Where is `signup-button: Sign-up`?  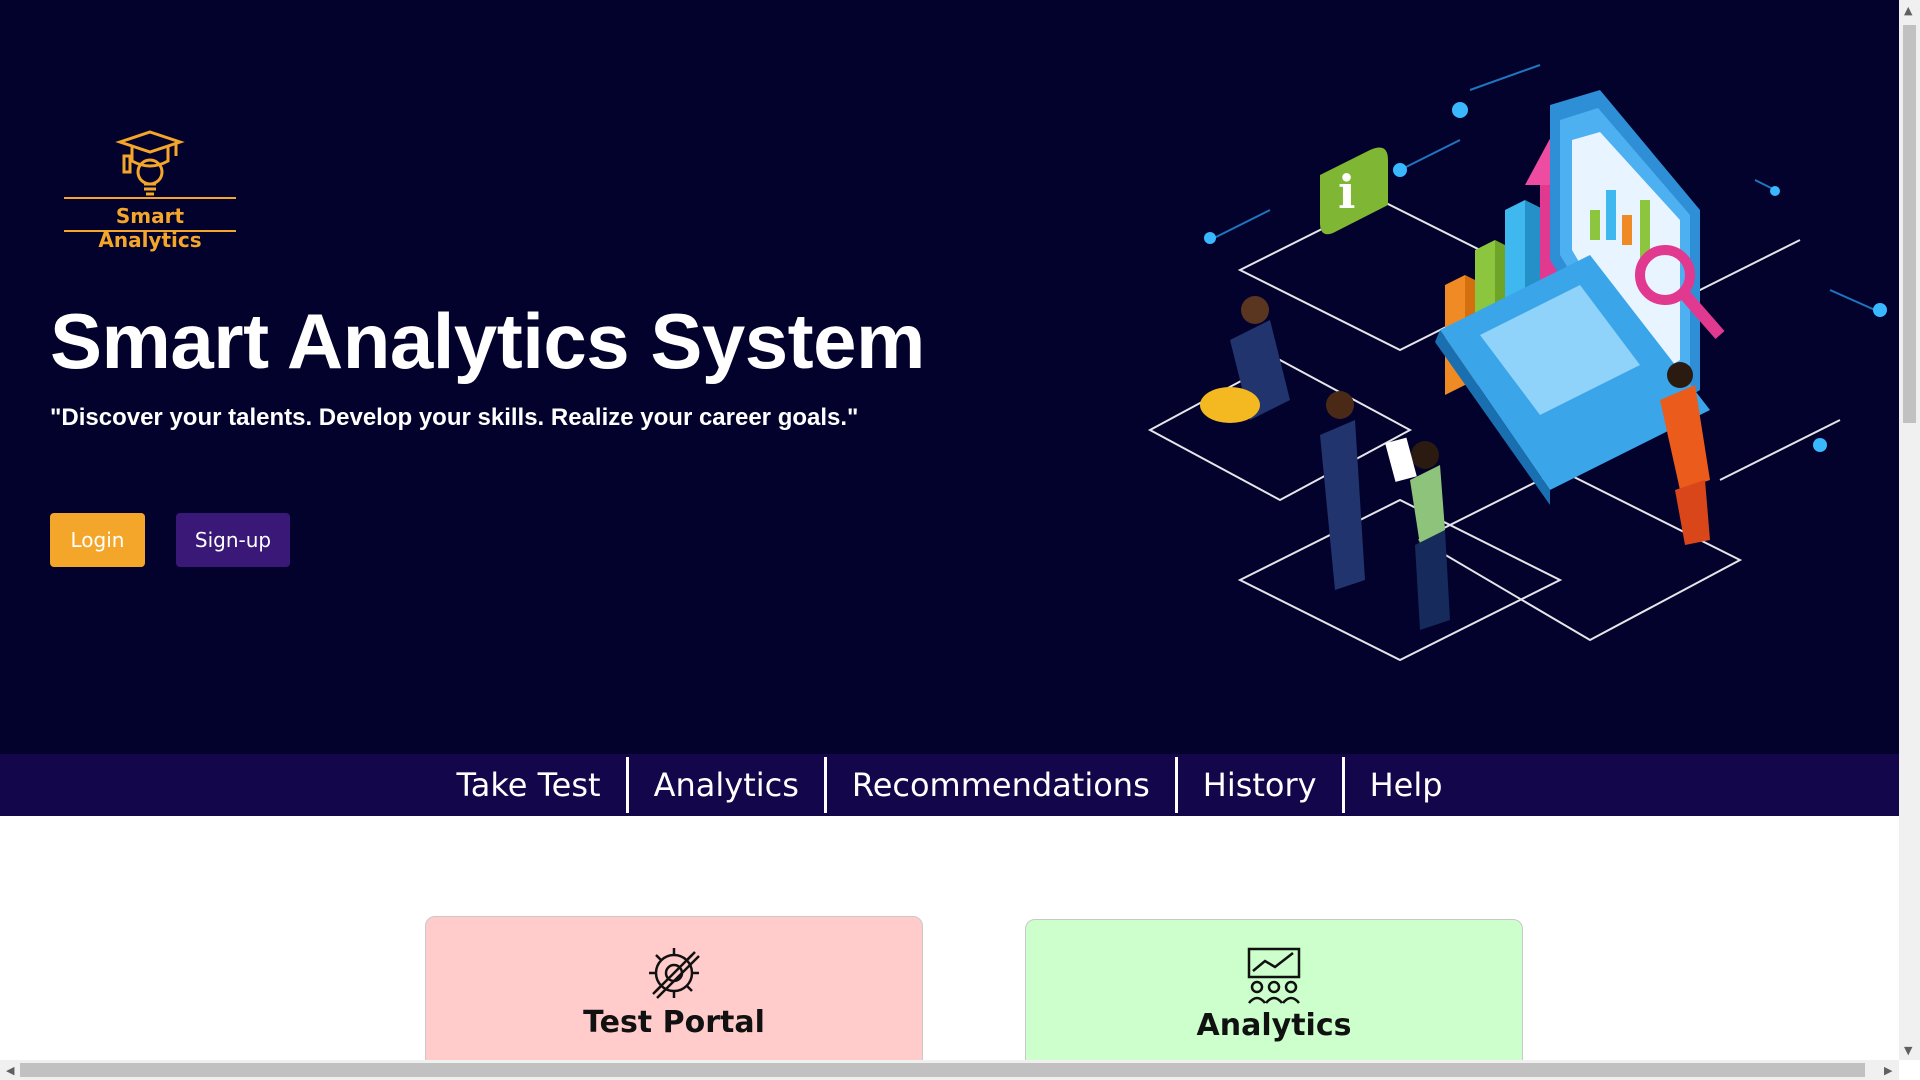
signup-button: Sign-up is located at coordinates (233, 540).